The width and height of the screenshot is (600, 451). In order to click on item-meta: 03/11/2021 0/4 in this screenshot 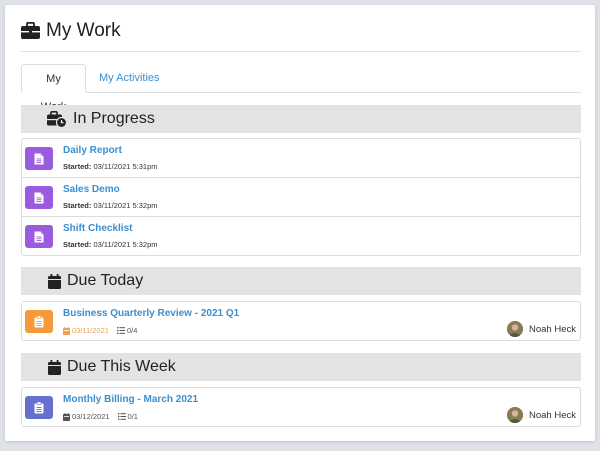, I will do `click(104, 330)`.